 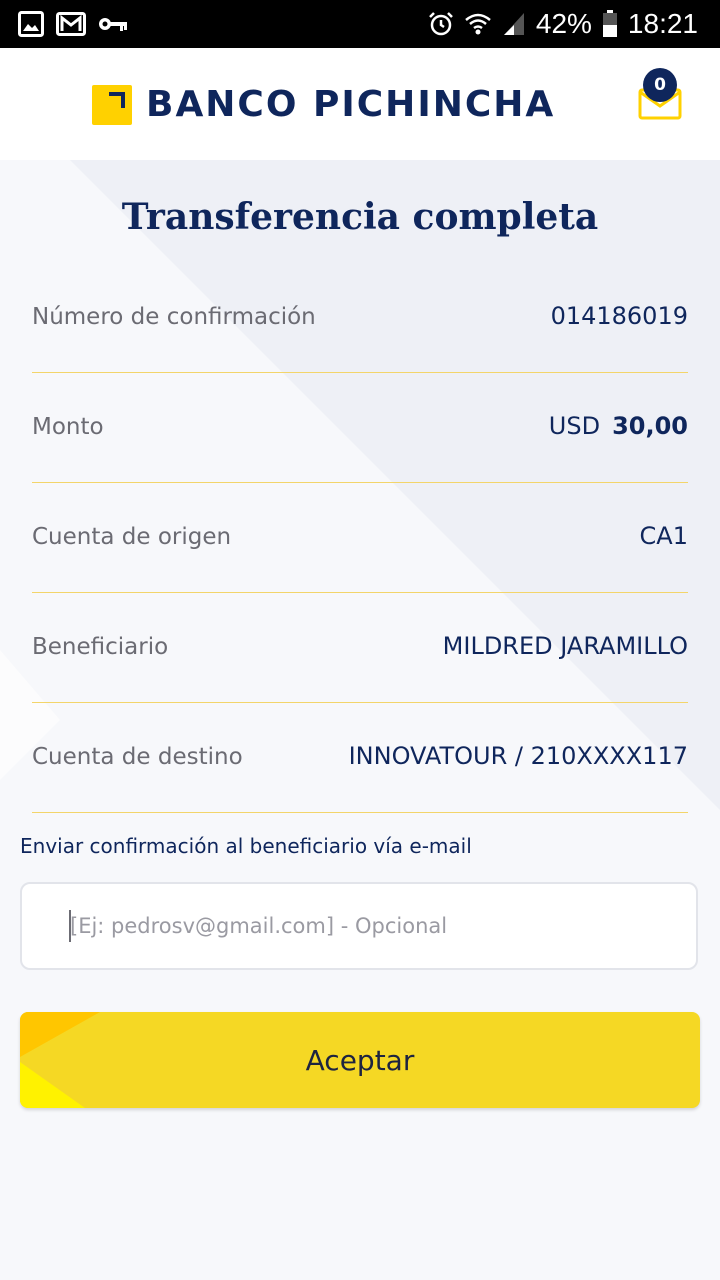 What do you see at coordinates (518, 756) in the screenshot?
I see `destination-account-value: INNOVATOUR / 210XXXX117` at bounding box center [518, 756].